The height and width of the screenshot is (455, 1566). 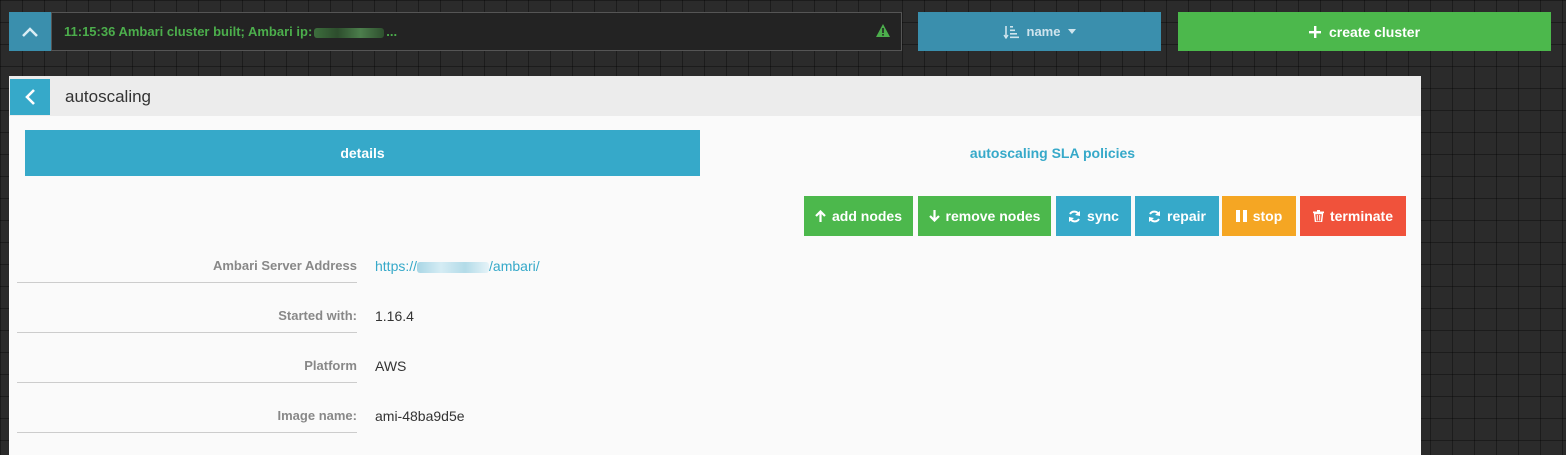 I want to click on ambari-server-link: https:///ambari/, so click(x=457, y=266).